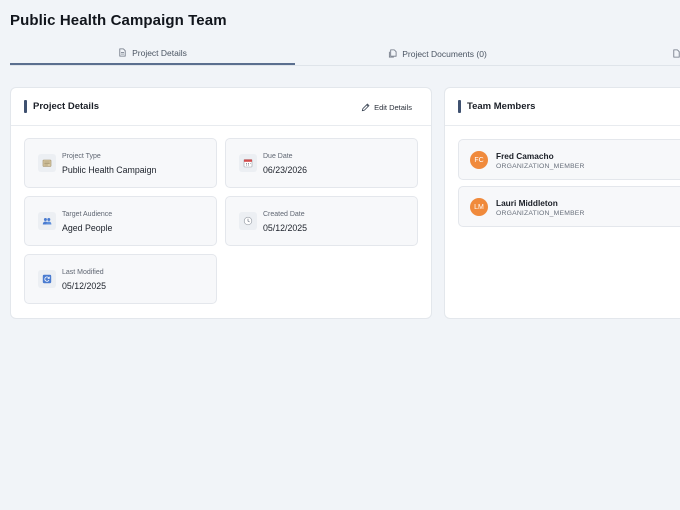  I want to click on due-date-field: Due Date 06/23/2026, so click(321, 163).